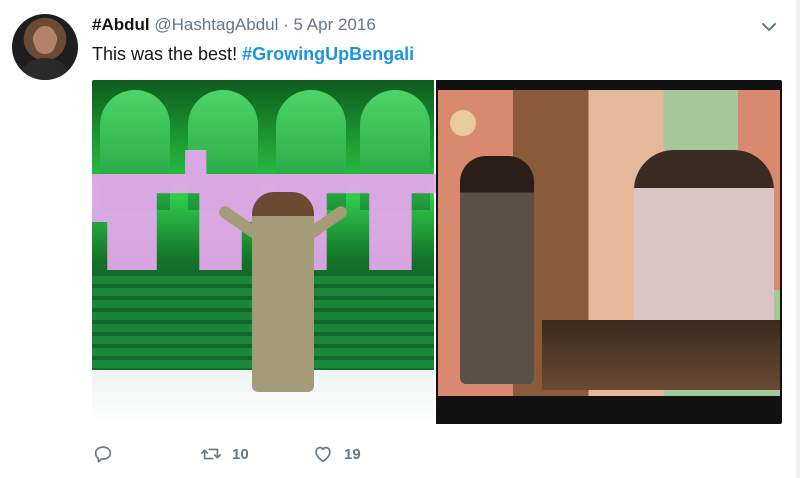  What do you see at coordinates (335, 24) in the screenshot?
I see `tweet-date: 5 Apr 2016` at bounding box center [335, 24].